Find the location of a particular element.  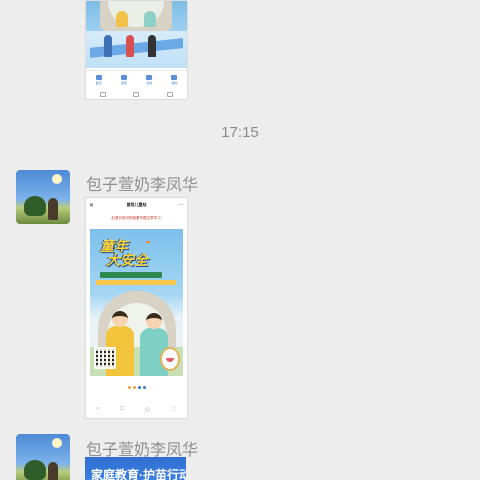

share-icon: ◇ is located at coordinates (147, 409).